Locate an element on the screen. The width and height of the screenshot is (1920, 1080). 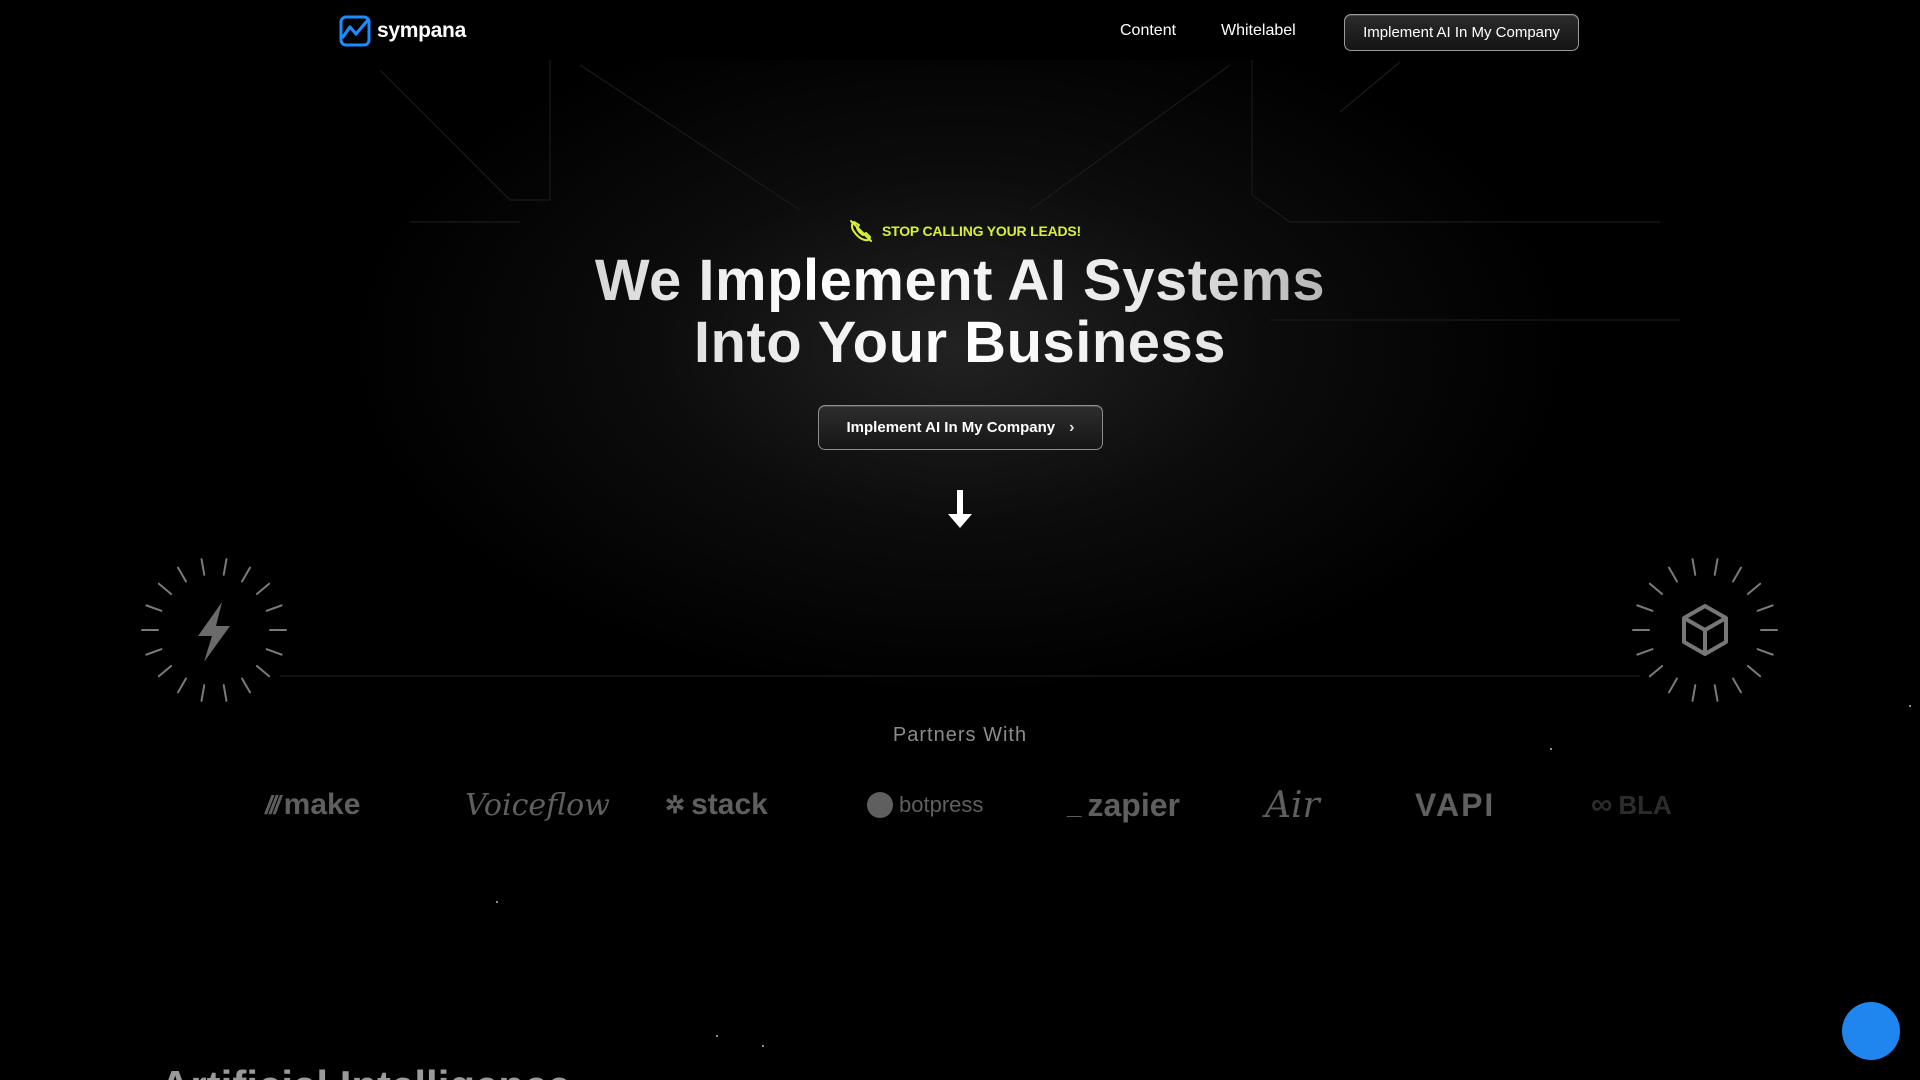
partner-logo-vapi: VAPI is located at coordinates (1455, 804).